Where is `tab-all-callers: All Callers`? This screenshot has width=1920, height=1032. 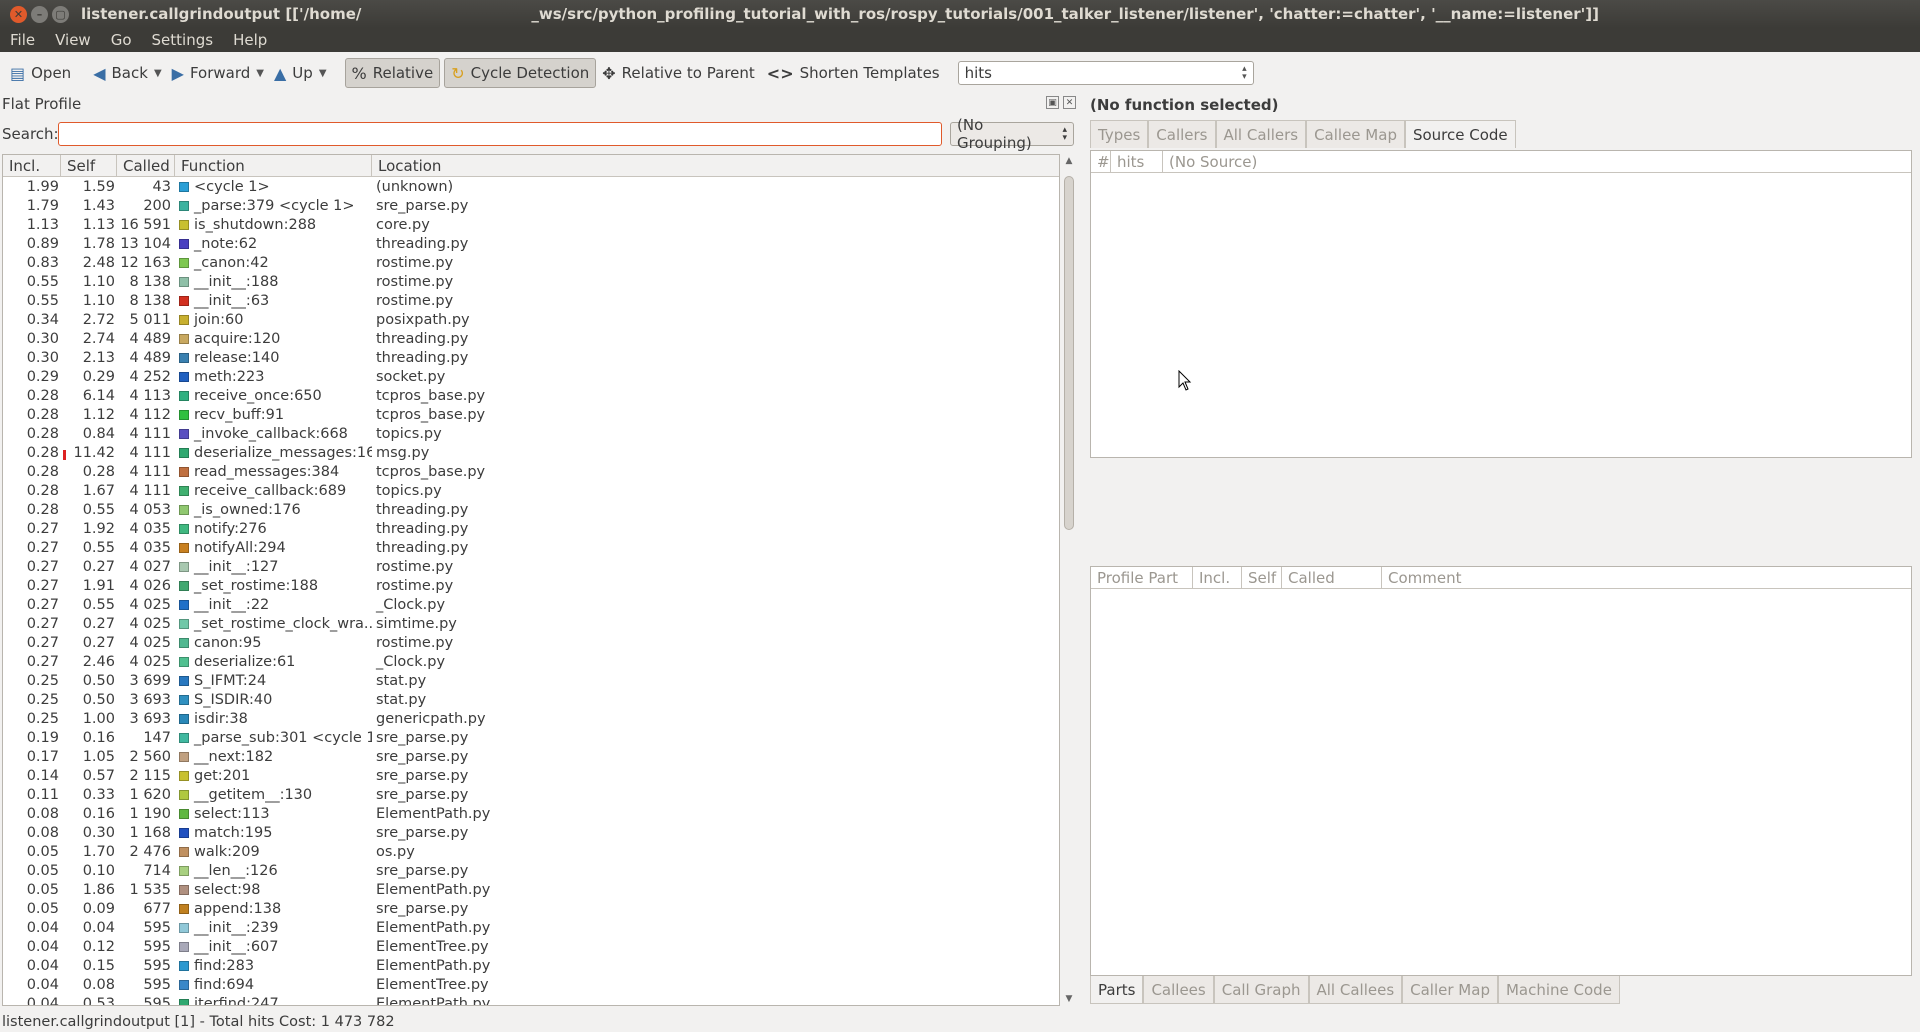 tab-all-callers: All Callers is located at coordinates (1261, 134).